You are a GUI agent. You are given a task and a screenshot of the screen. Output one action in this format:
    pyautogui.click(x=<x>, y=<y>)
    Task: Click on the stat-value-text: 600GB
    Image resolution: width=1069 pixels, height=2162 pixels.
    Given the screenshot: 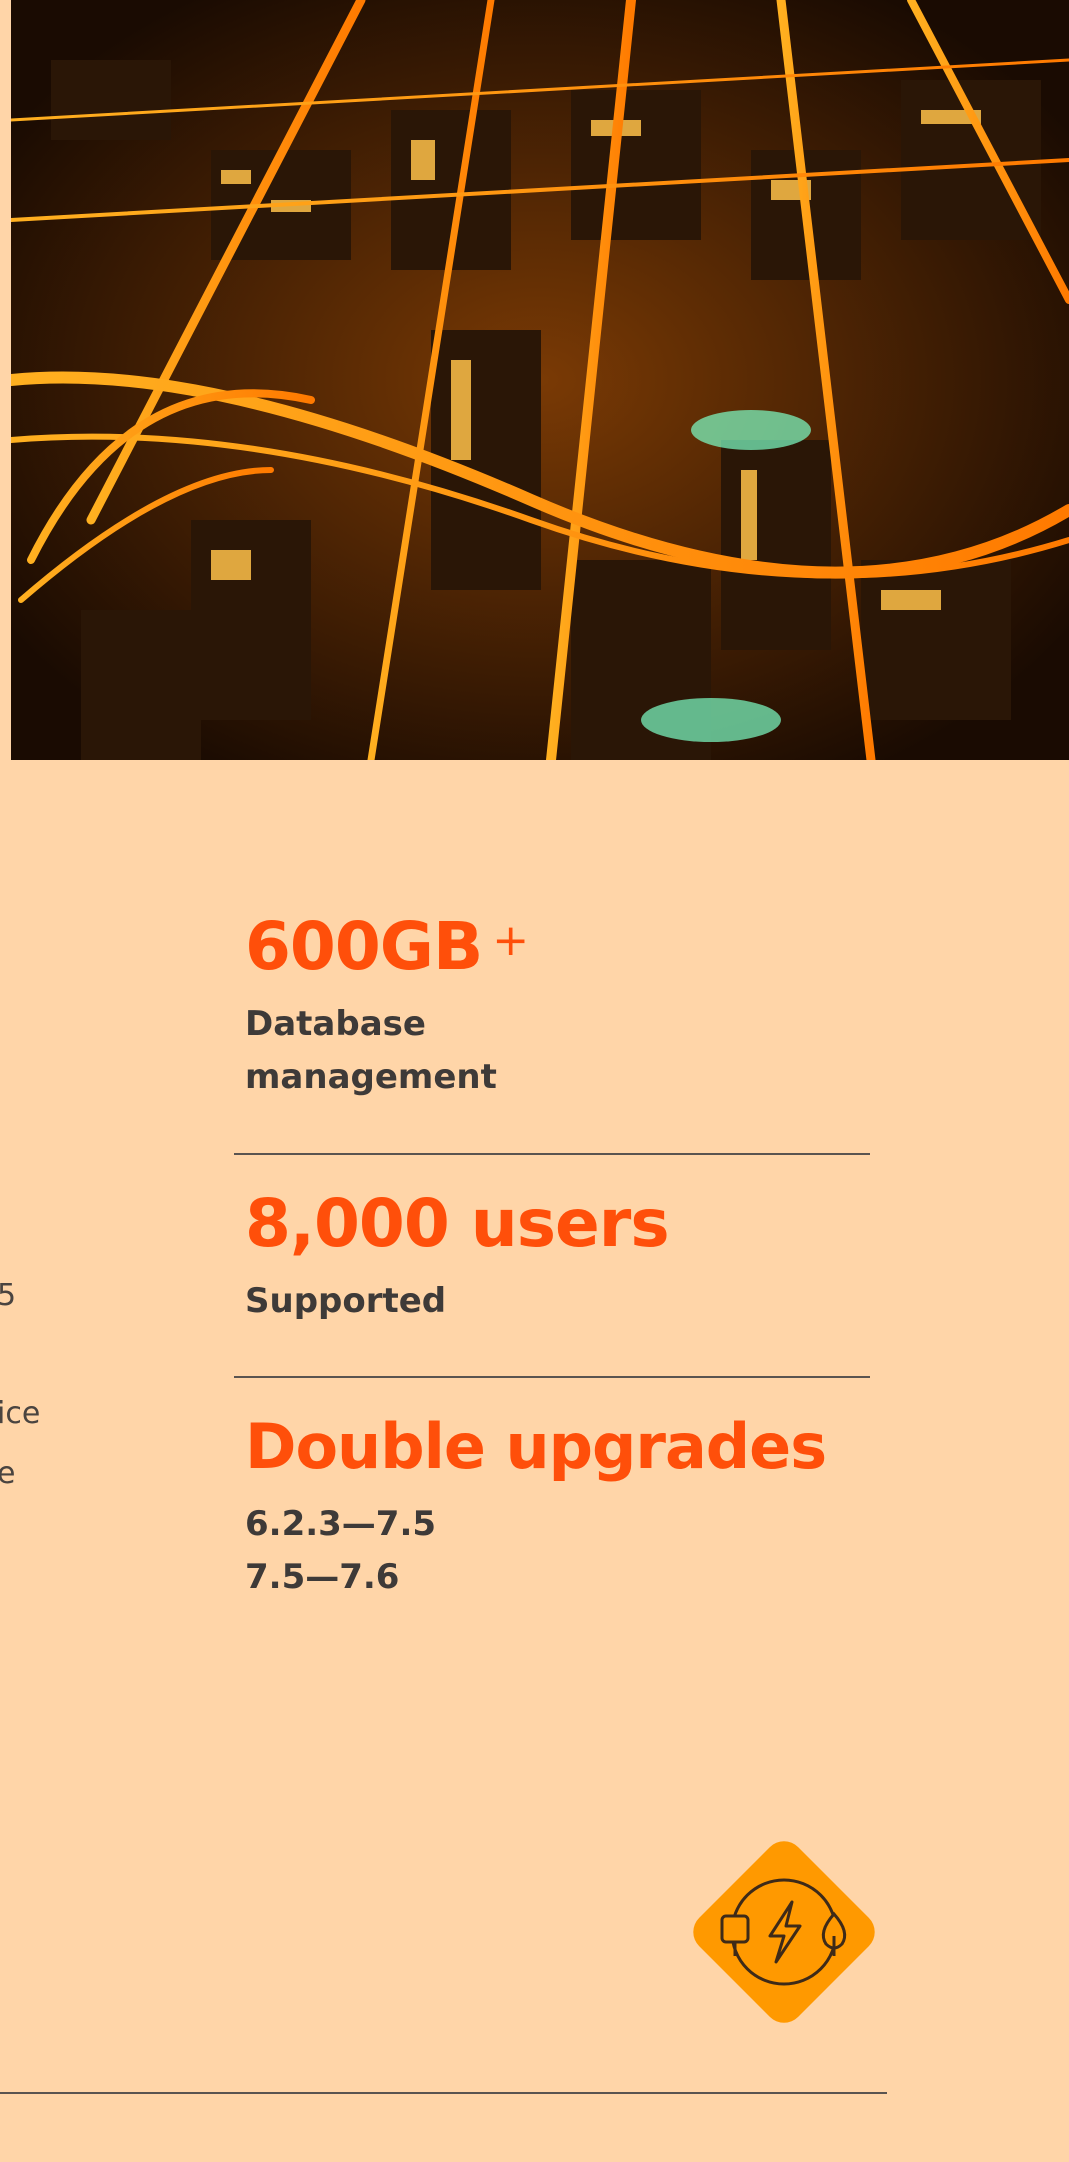 What is the action you would take?
    pyautogui.click(x=364, y=946)
    